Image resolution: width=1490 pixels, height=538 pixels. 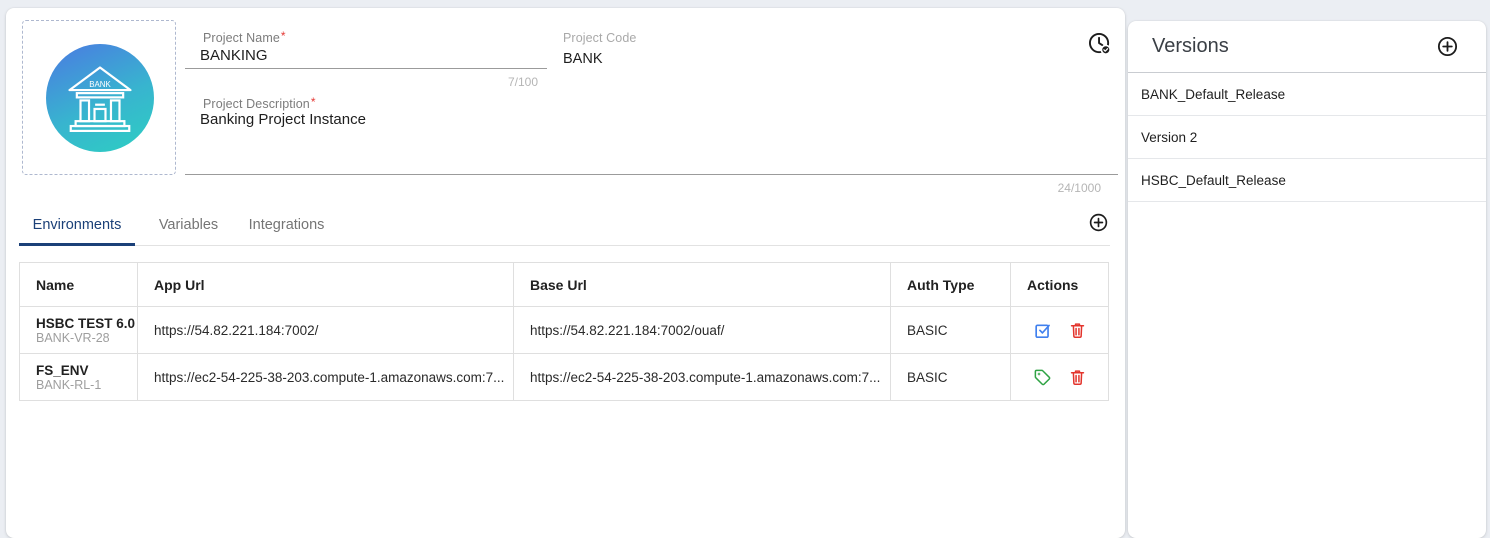 What do you see at coordinates (234, 55) in the screenshot?
I see `project-name-input: BANKING` at bounding box center [234, 55].